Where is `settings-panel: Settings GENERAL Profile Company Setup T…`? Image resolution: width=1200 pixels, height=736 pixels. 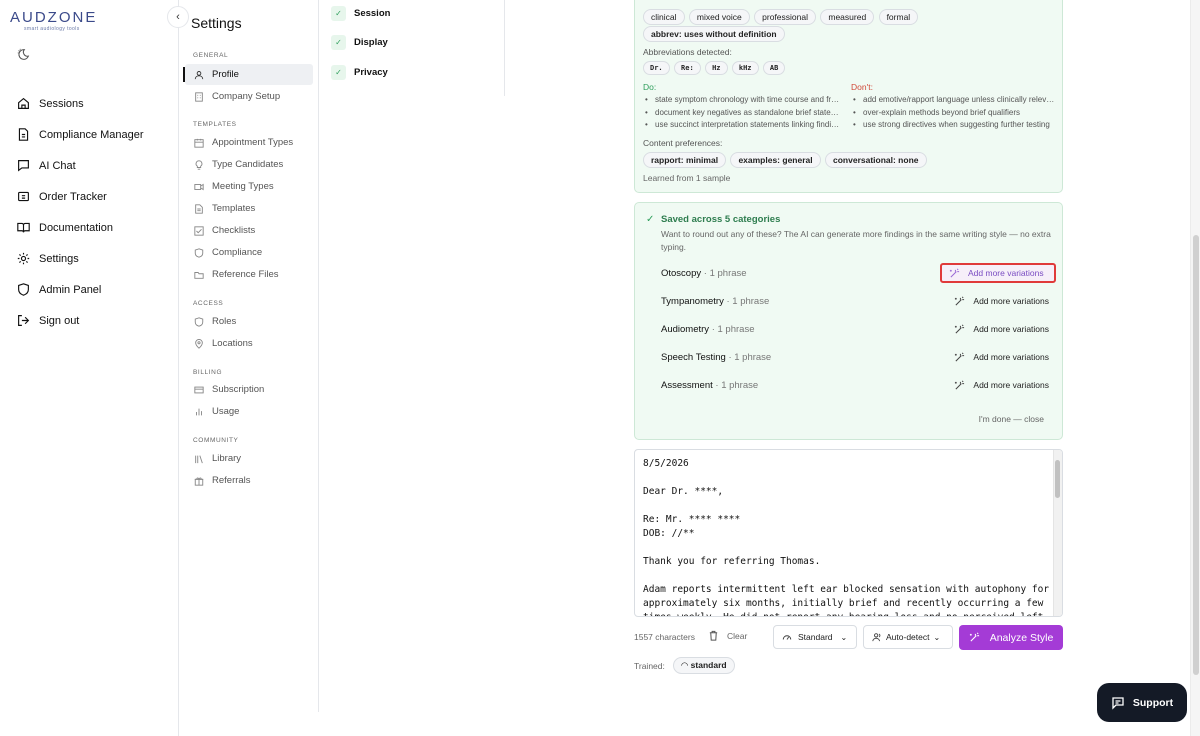 settings-panel: Settings GENERAL Profile Company Setup T… is located at coordinates (249, 356).